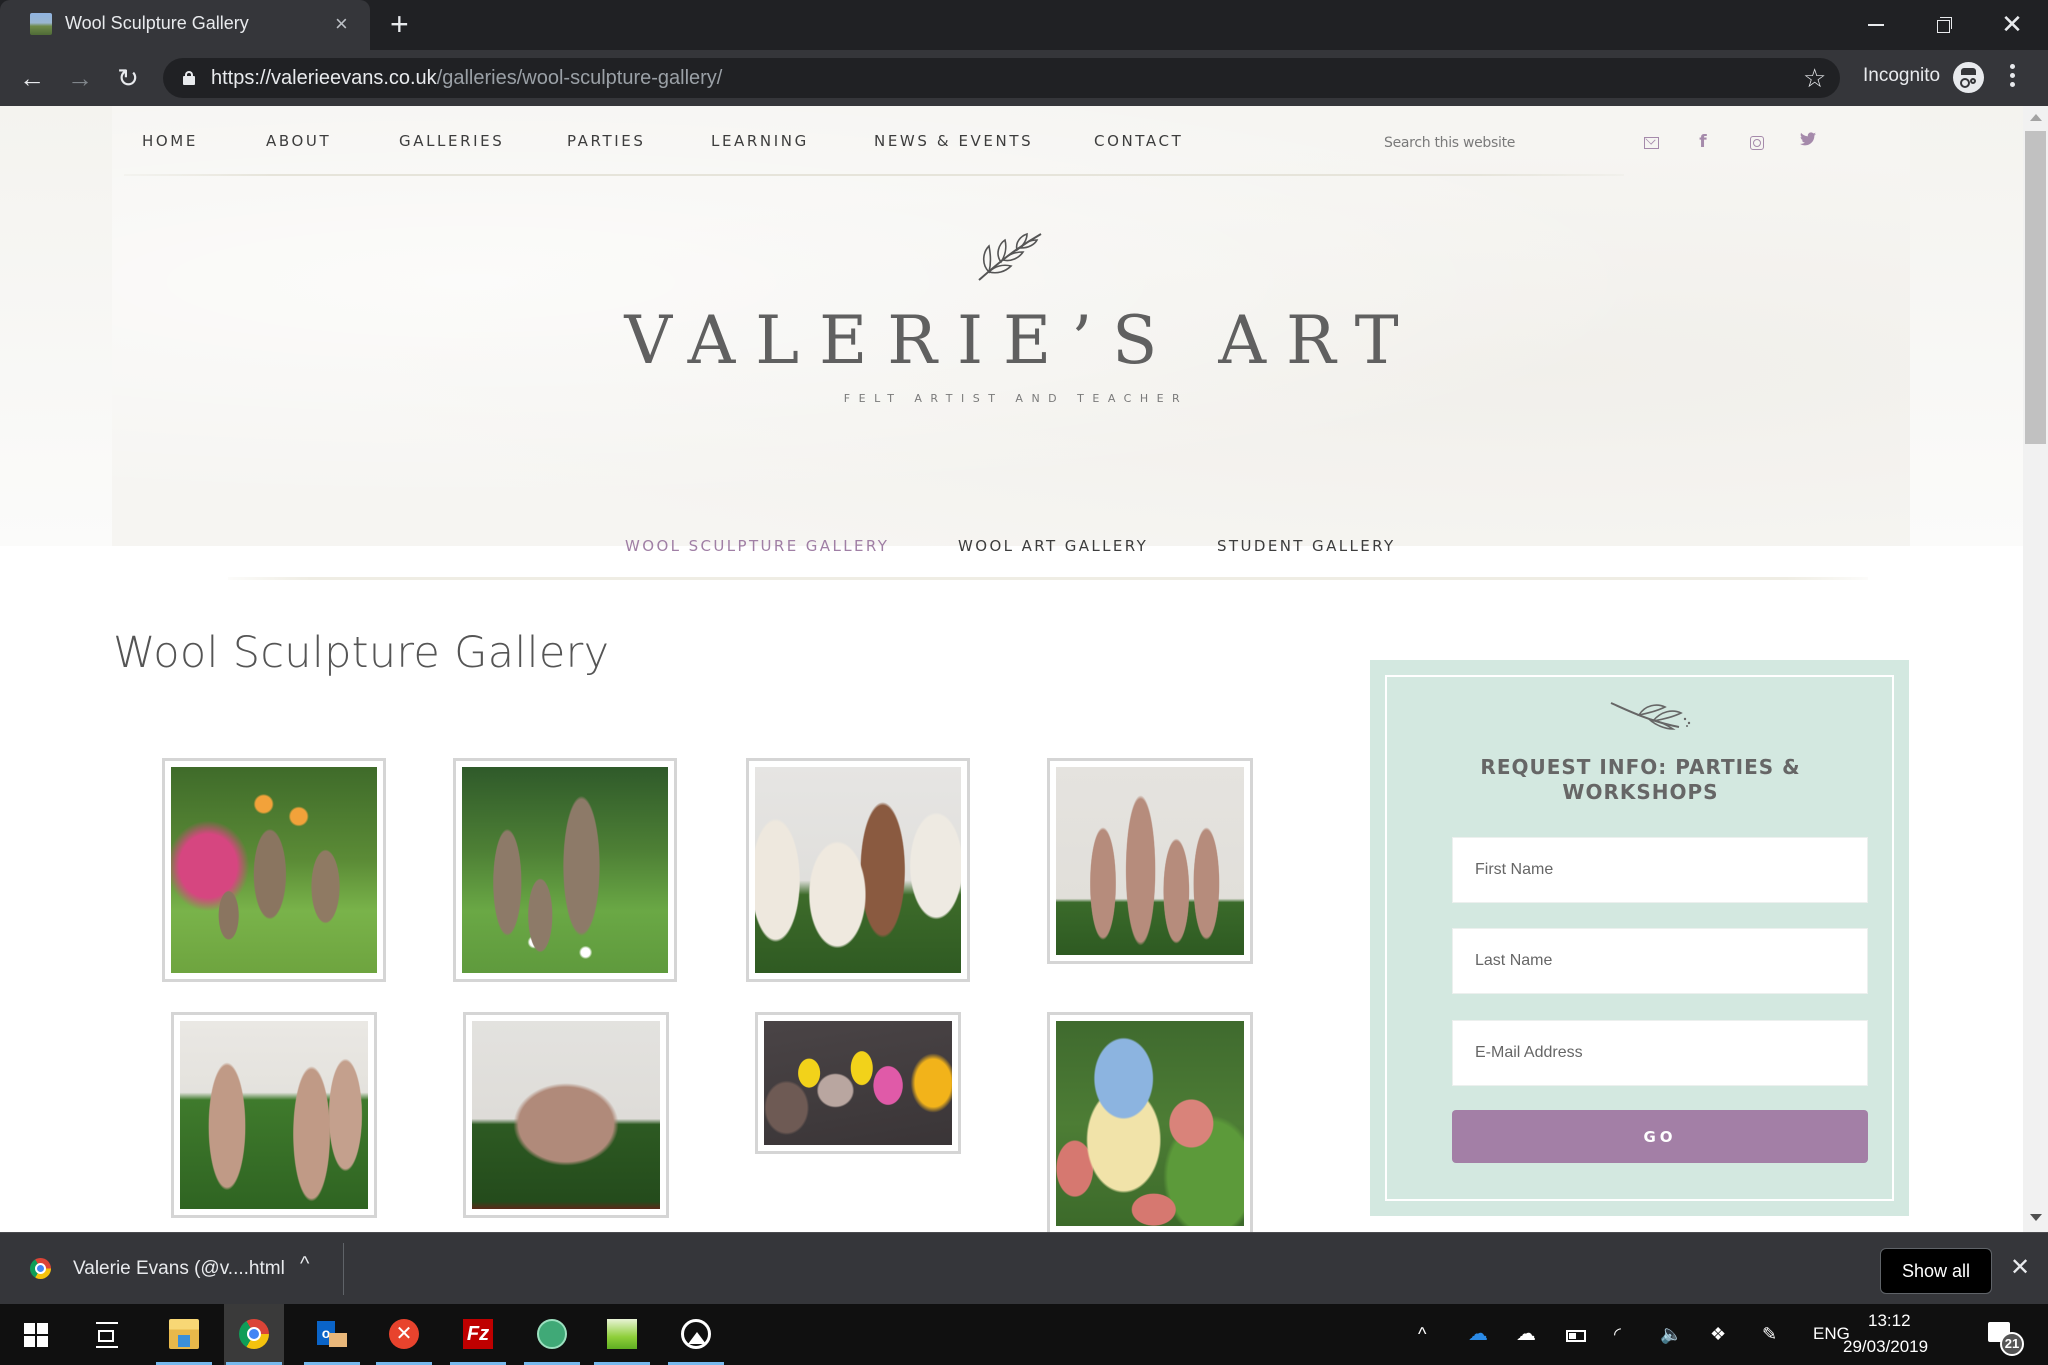 The image size is (2048, 1365). I want to click on incognito-icon, so click(1968, 77).